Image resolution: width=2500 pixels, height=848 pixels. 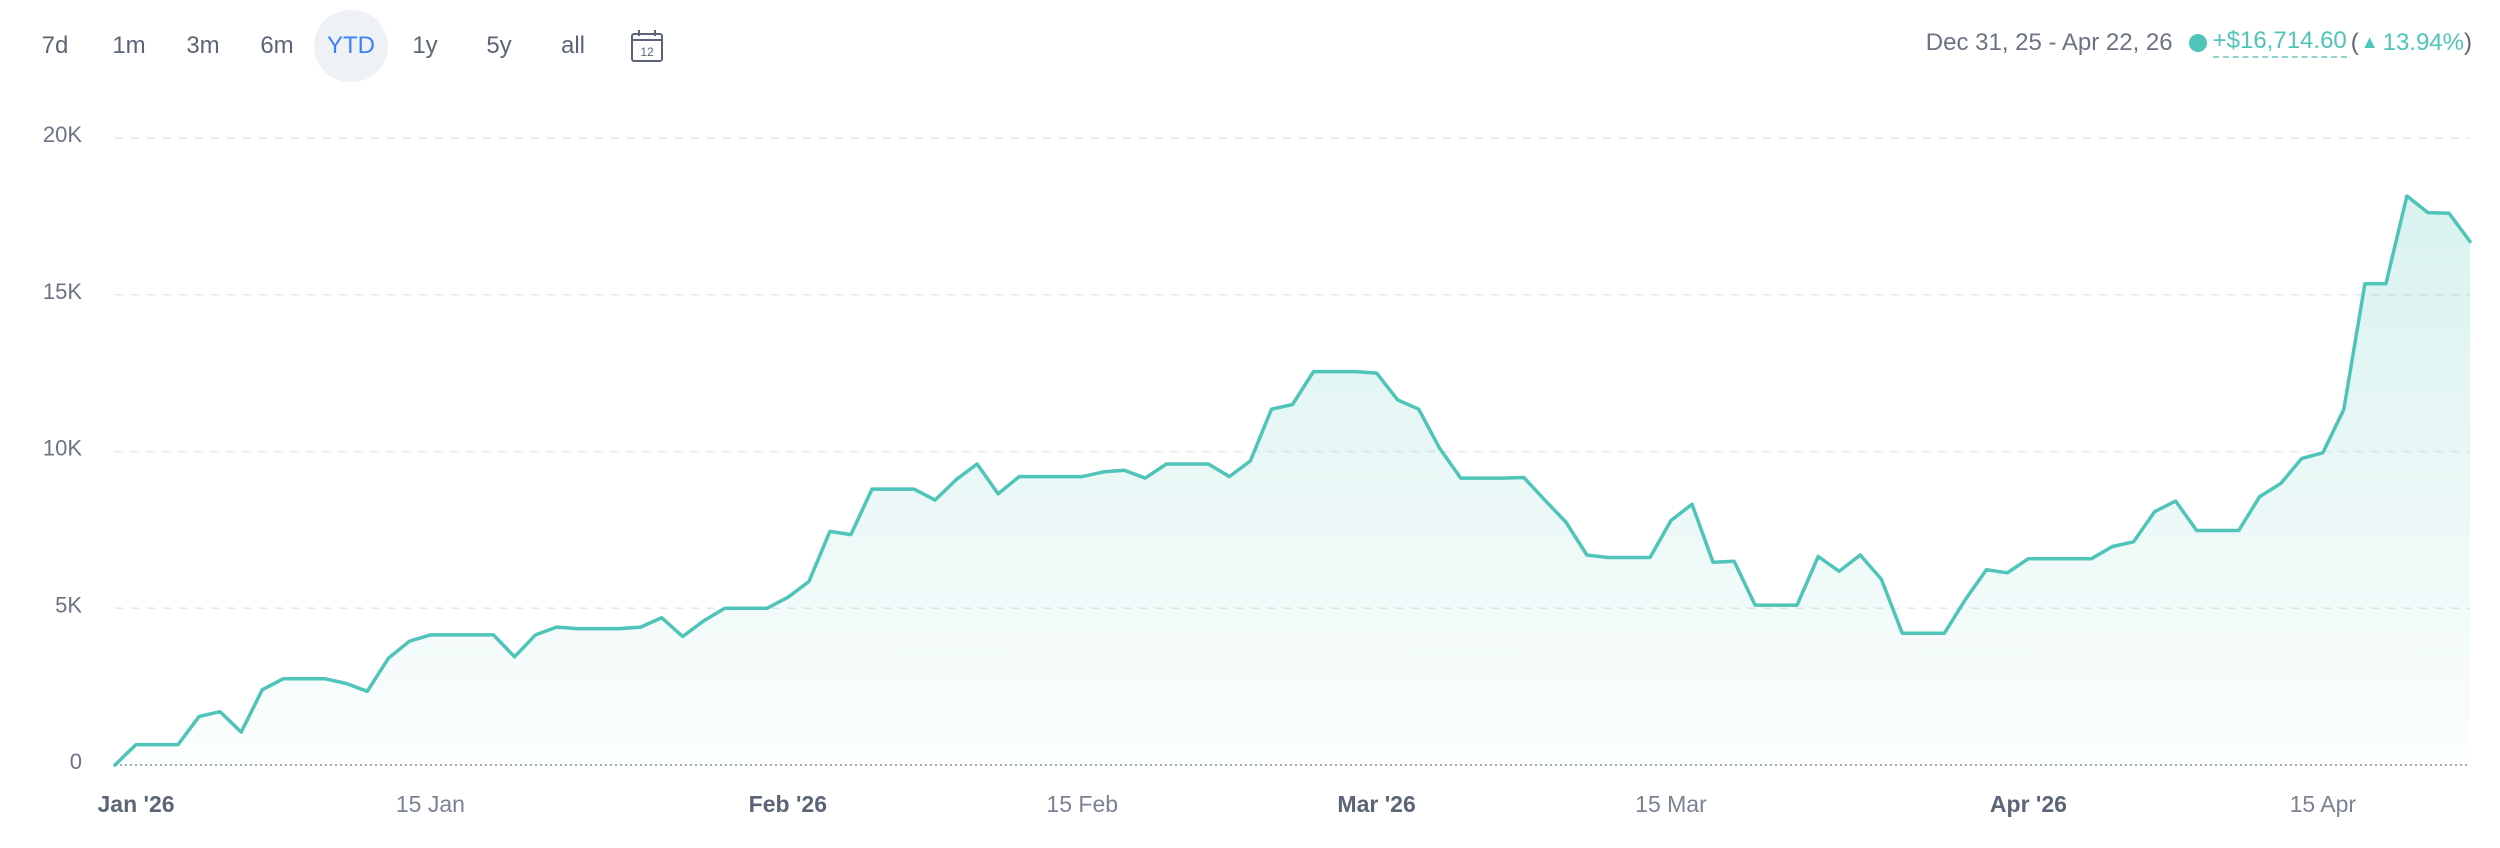 I want to click on calendar-button: 12, so click(x=647, y=46).